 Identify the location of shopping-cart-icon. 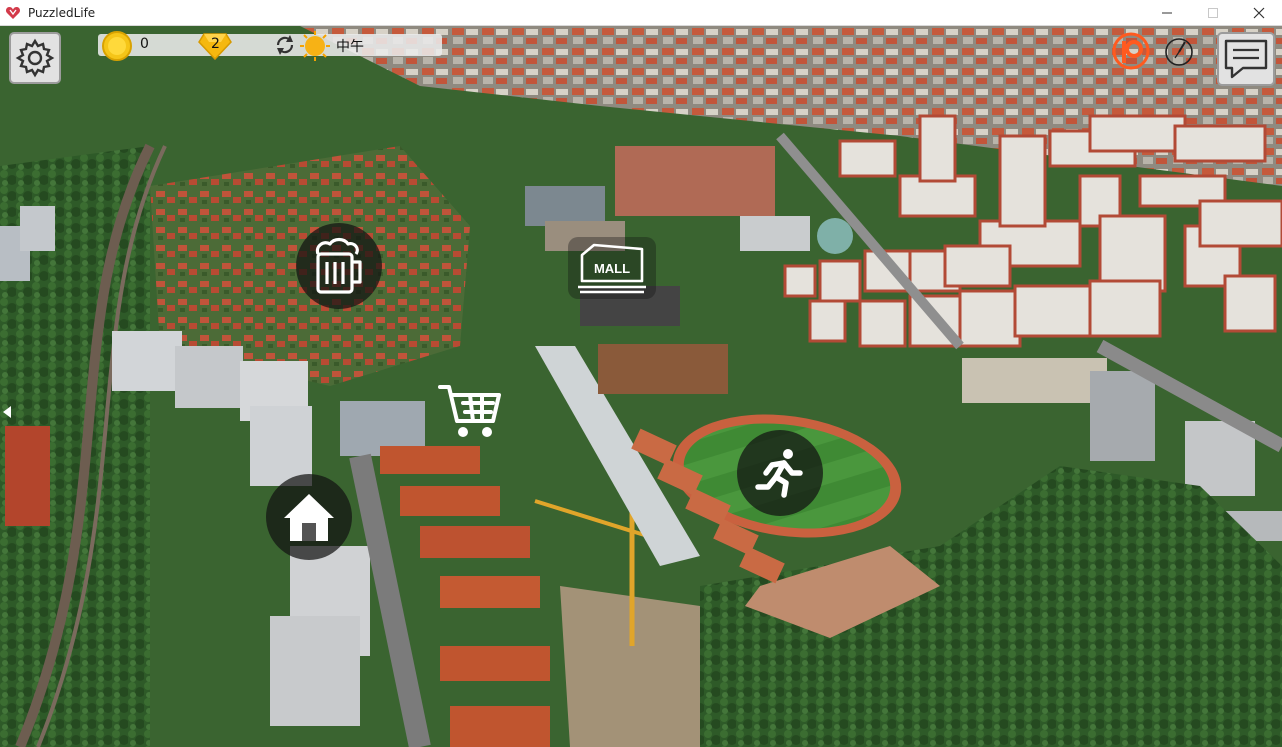
(469, 411).